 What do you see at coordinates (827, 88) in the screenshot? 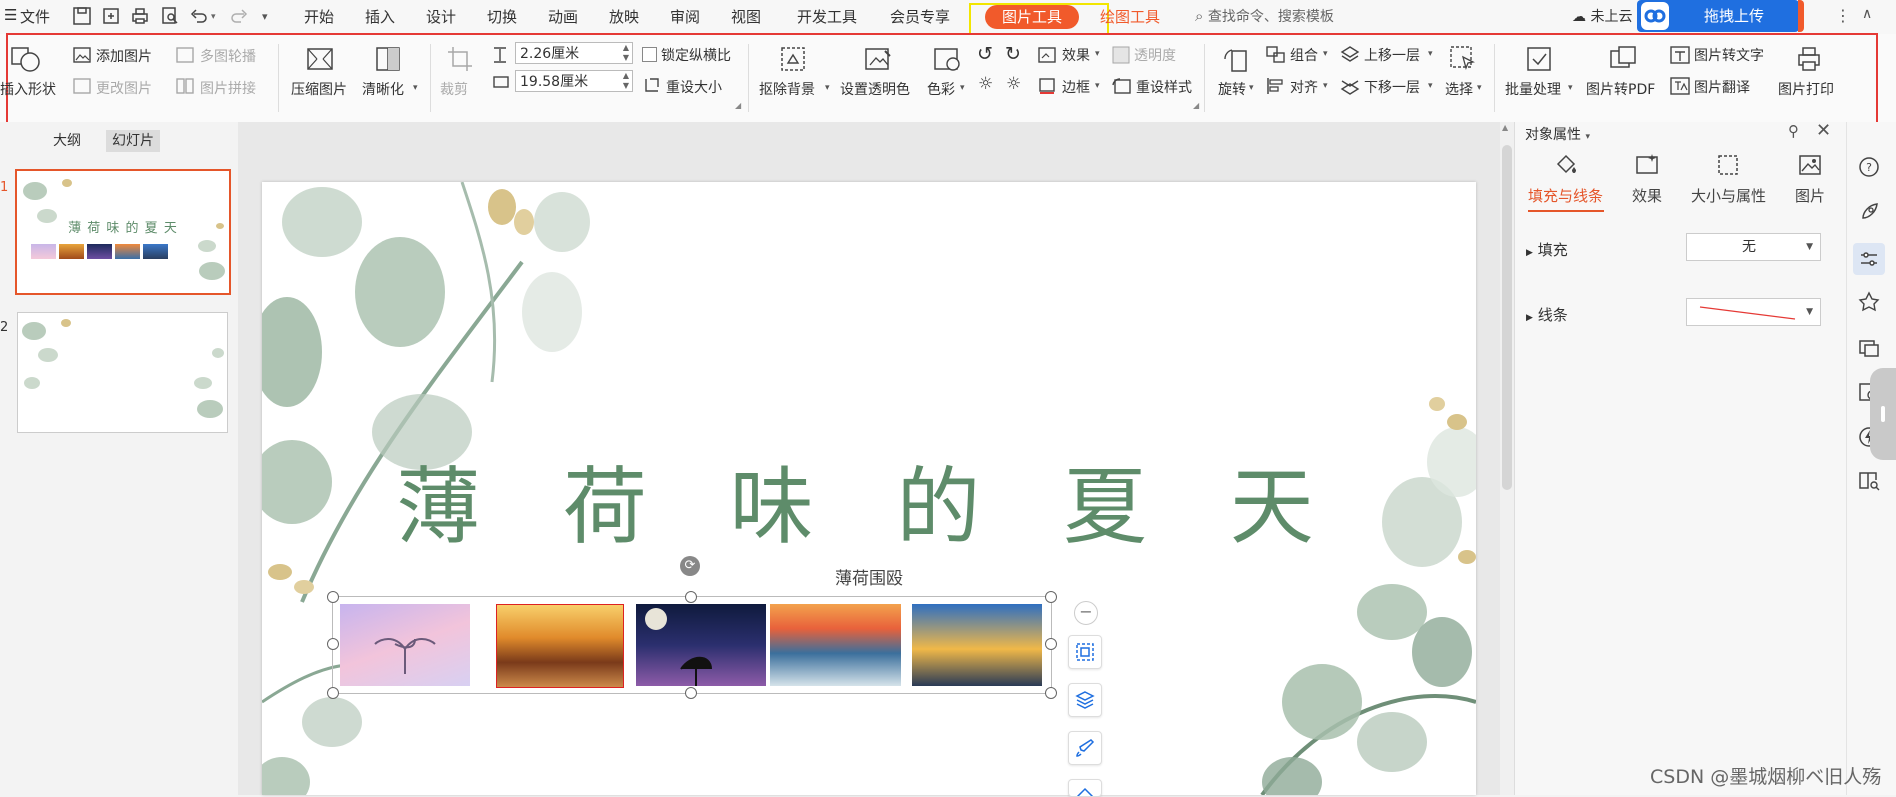
I see `remove-bg-dropdown-icon: ▾` at bounding box center [827, 88].